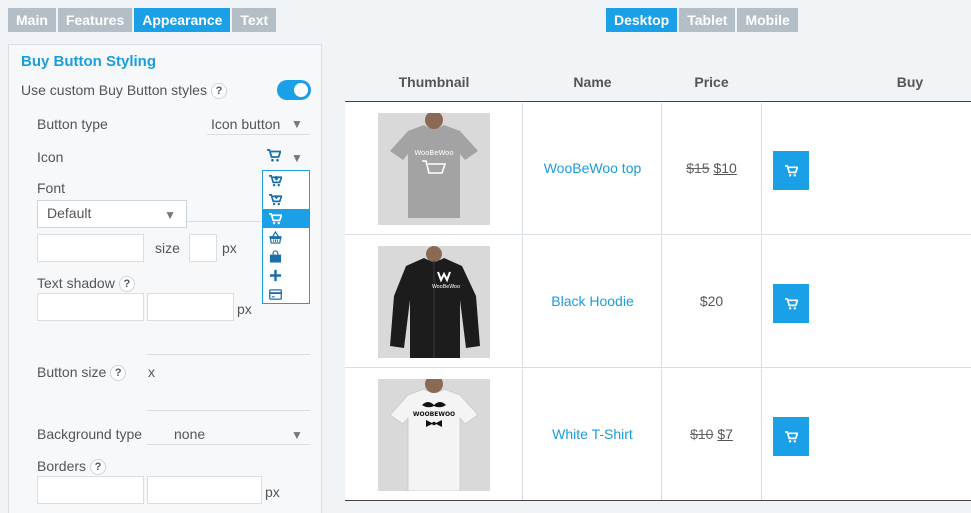 This screenshot has height=513, width=971. Describe the element at coordinates (286, 256) in the screenshot. I see `shopping-bag-icon` at that location.